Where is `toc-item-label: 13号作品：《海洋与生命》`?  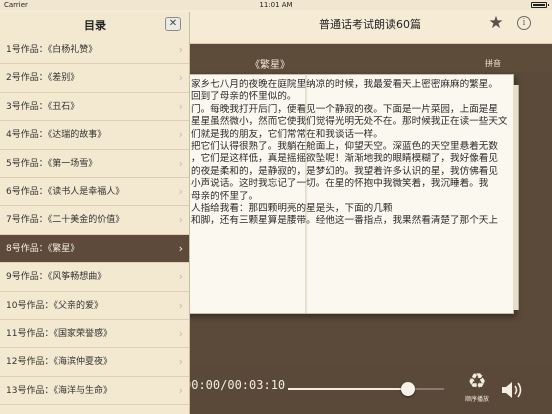 toc-item-label: 13号作品：《海洋与生命》 is located at coordinates (59, 390).